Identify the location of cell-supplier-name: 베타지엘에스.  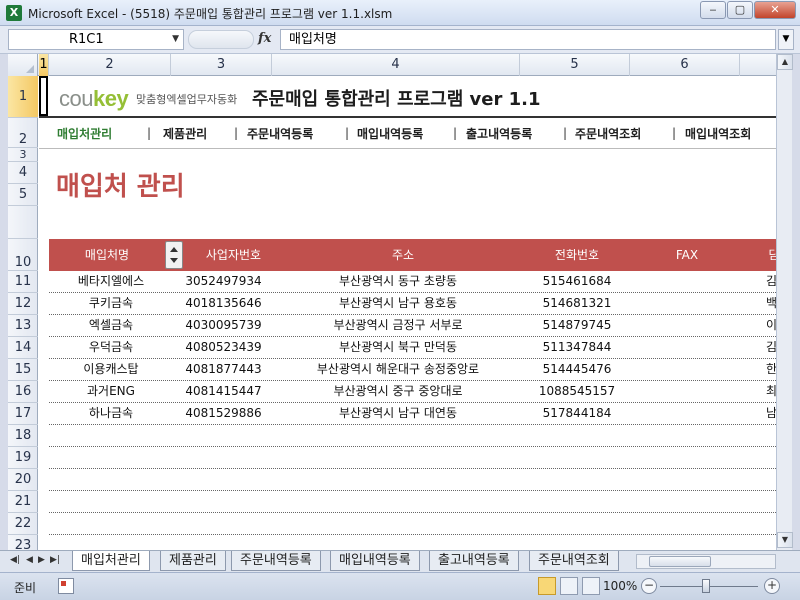
(111, 282).